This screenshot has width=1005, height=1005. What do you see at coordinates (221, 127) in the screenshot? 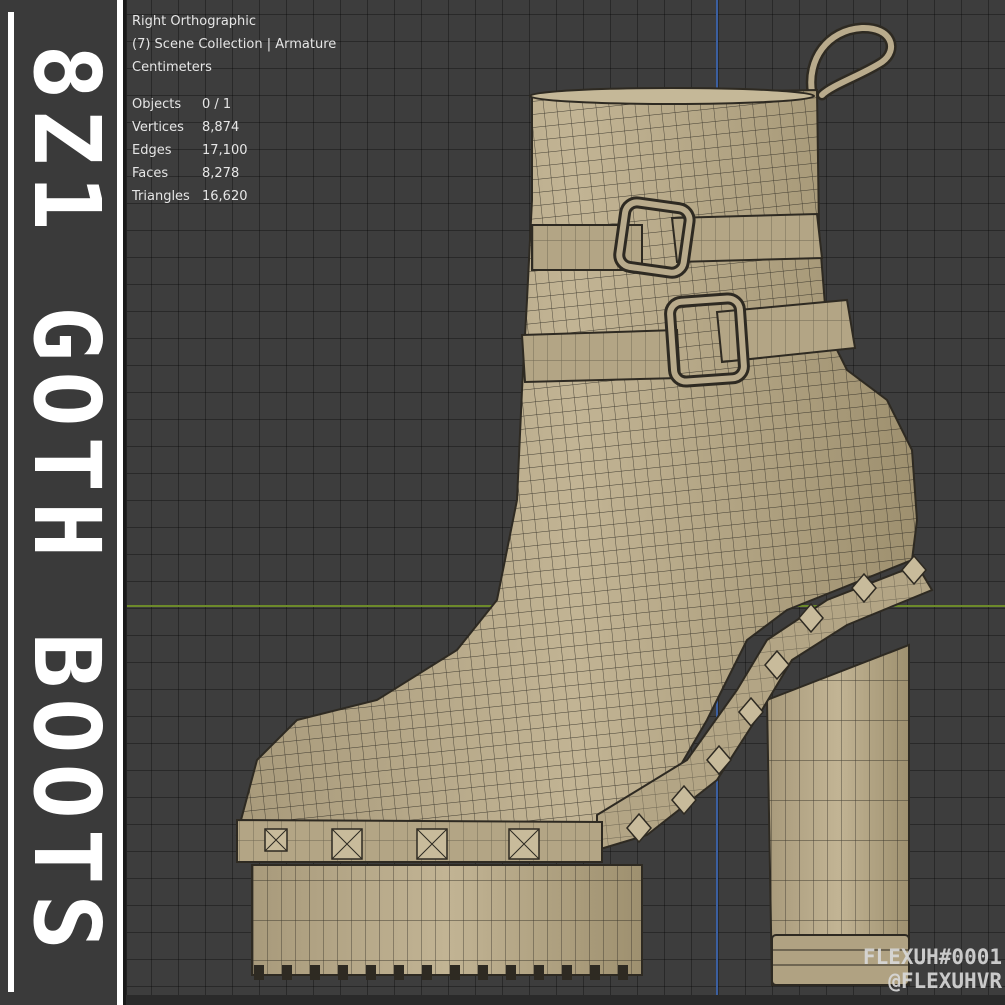
I see `stat-value: 8,874` at bounding box center [221, 127].